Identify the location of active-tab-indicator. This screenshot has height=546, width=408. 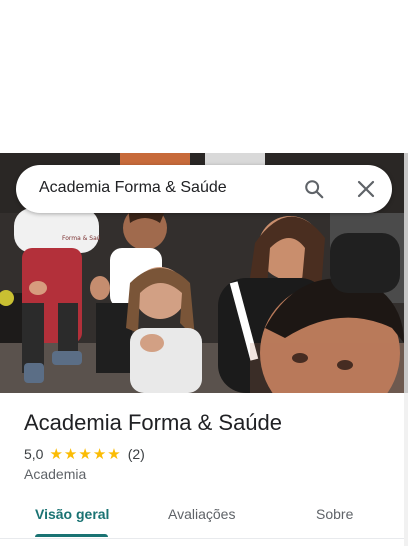
(71, 535).